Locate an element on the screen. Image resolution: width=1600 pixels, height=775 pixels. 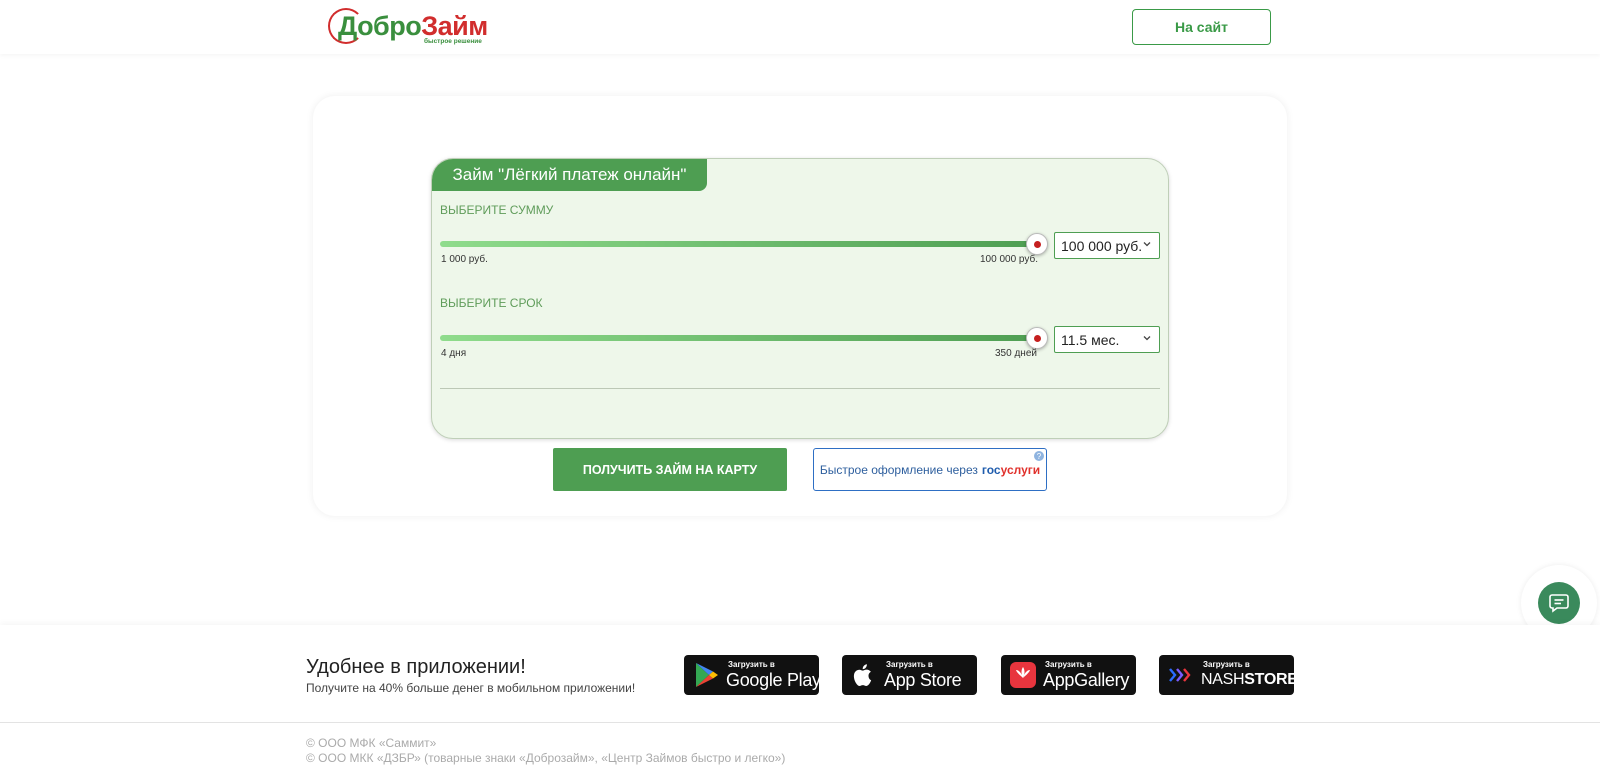
amount-label: Выберите сумму is located at coordinates (497, 210).